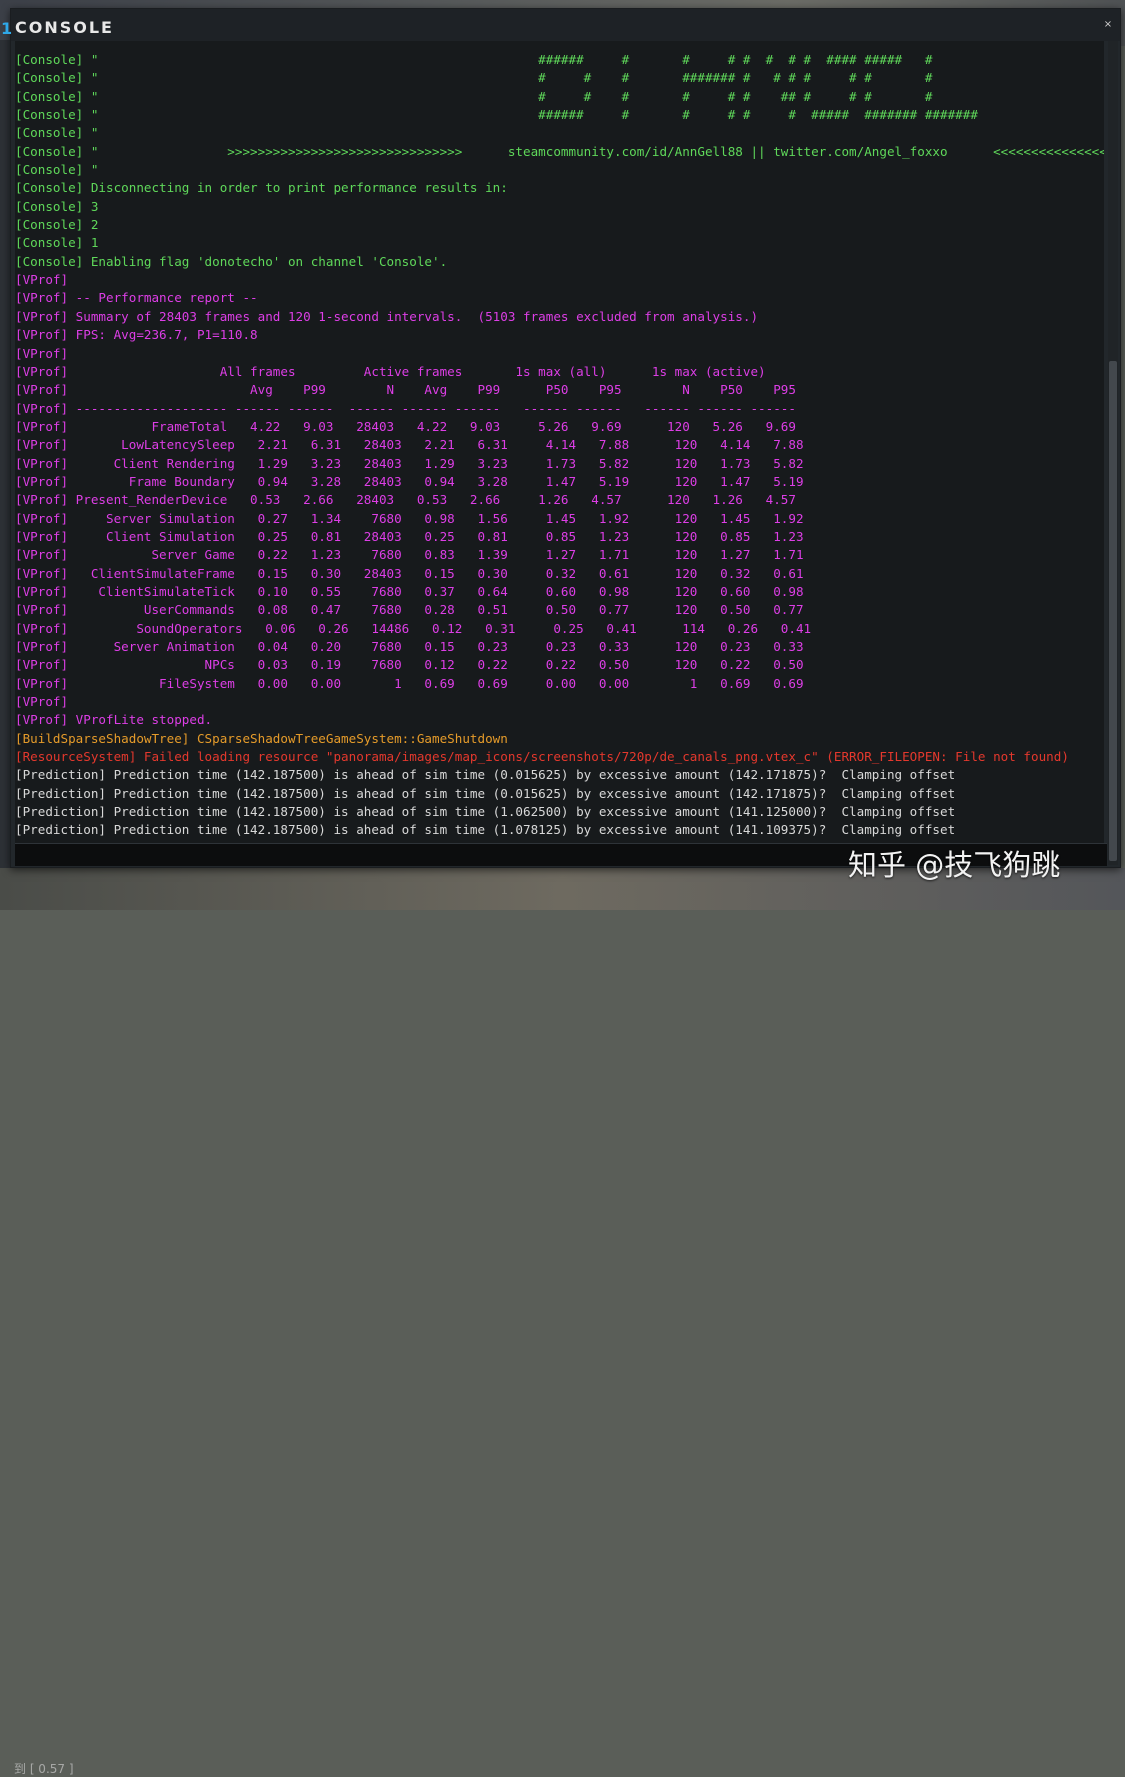 This screenshot has height=1777, width=1125. I want to click on console-line-vprof: [VProf] -- Performance report --, so click(136, 298).